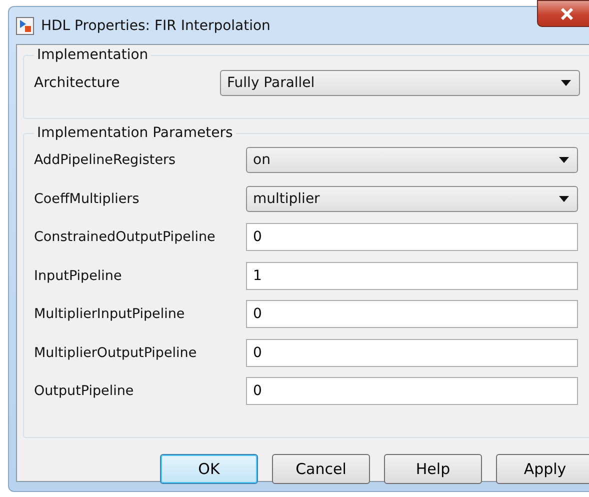 Image resolution: width=589 pixels, height=497 pixels. I want to click on close-button, so click(563, 13).